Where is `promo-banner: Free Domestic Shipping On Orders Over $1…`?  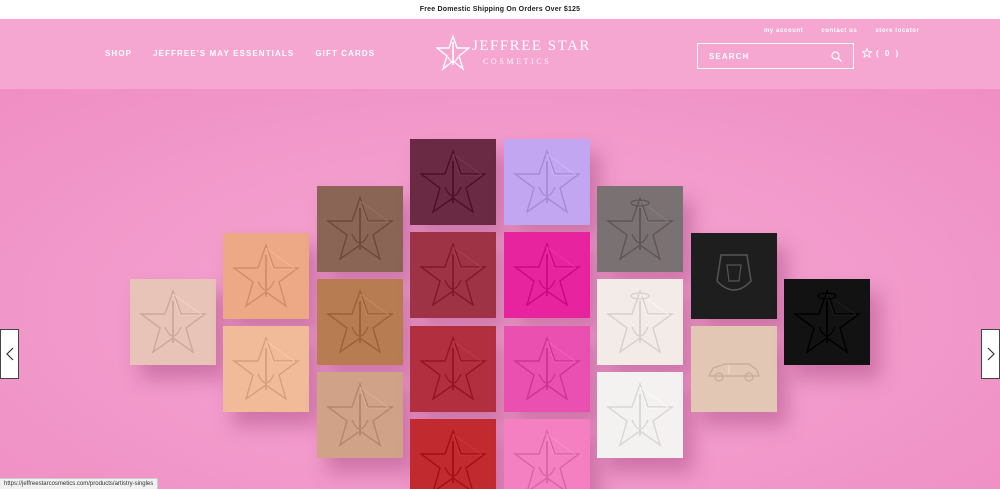
promo-banner: Free Domestic Shipping On Orders Over $1… is located at coordinates (500, 9).